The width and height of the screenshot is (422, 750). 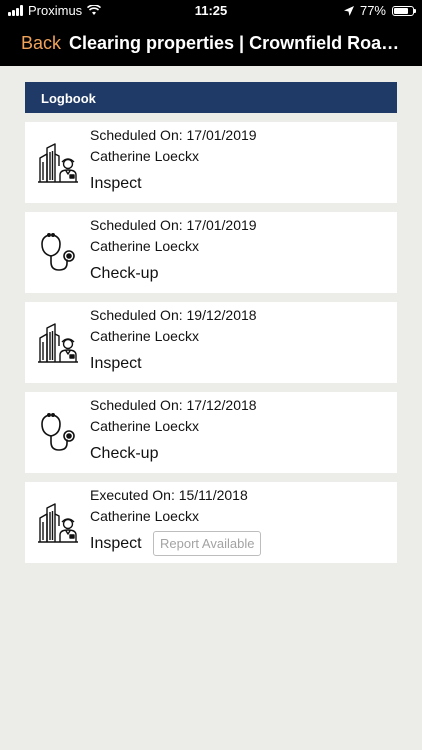 I want to click on battery-percentage: 77%, so click(x=372, y=10).